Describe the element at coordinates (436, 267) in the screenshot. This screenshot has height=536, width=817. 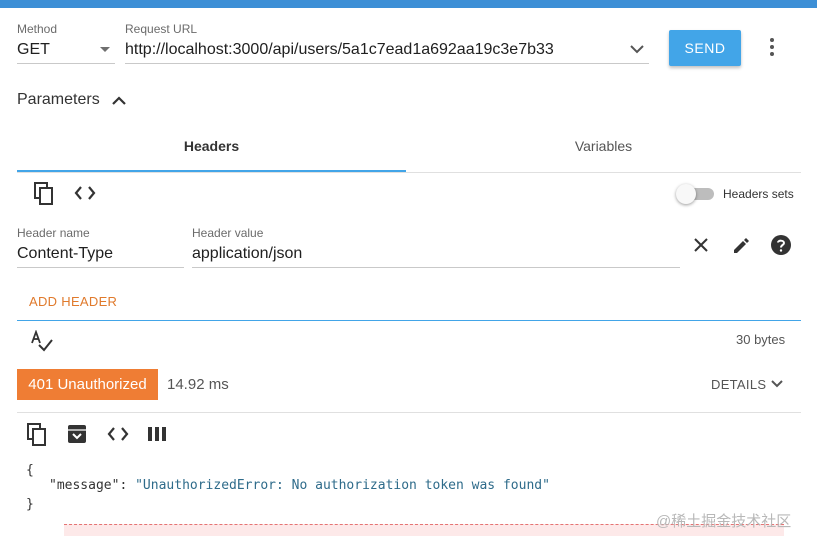
I see `header-value-underline` at that location.